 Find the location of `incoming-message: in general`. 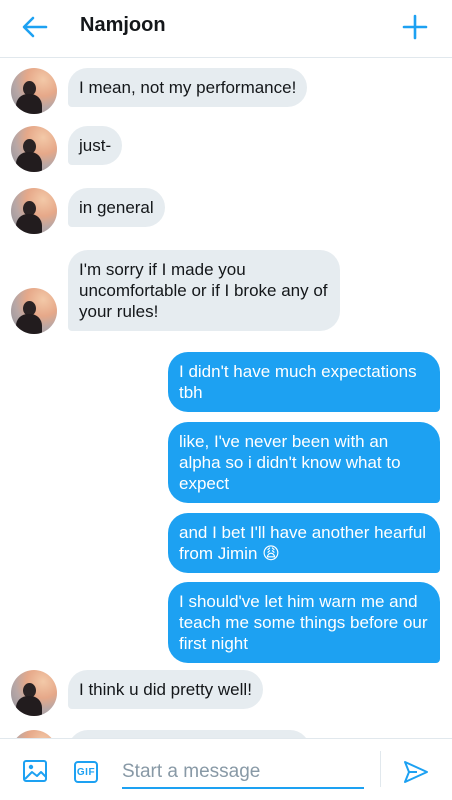

incoming-message: in general is located at coordinates (116, 207).